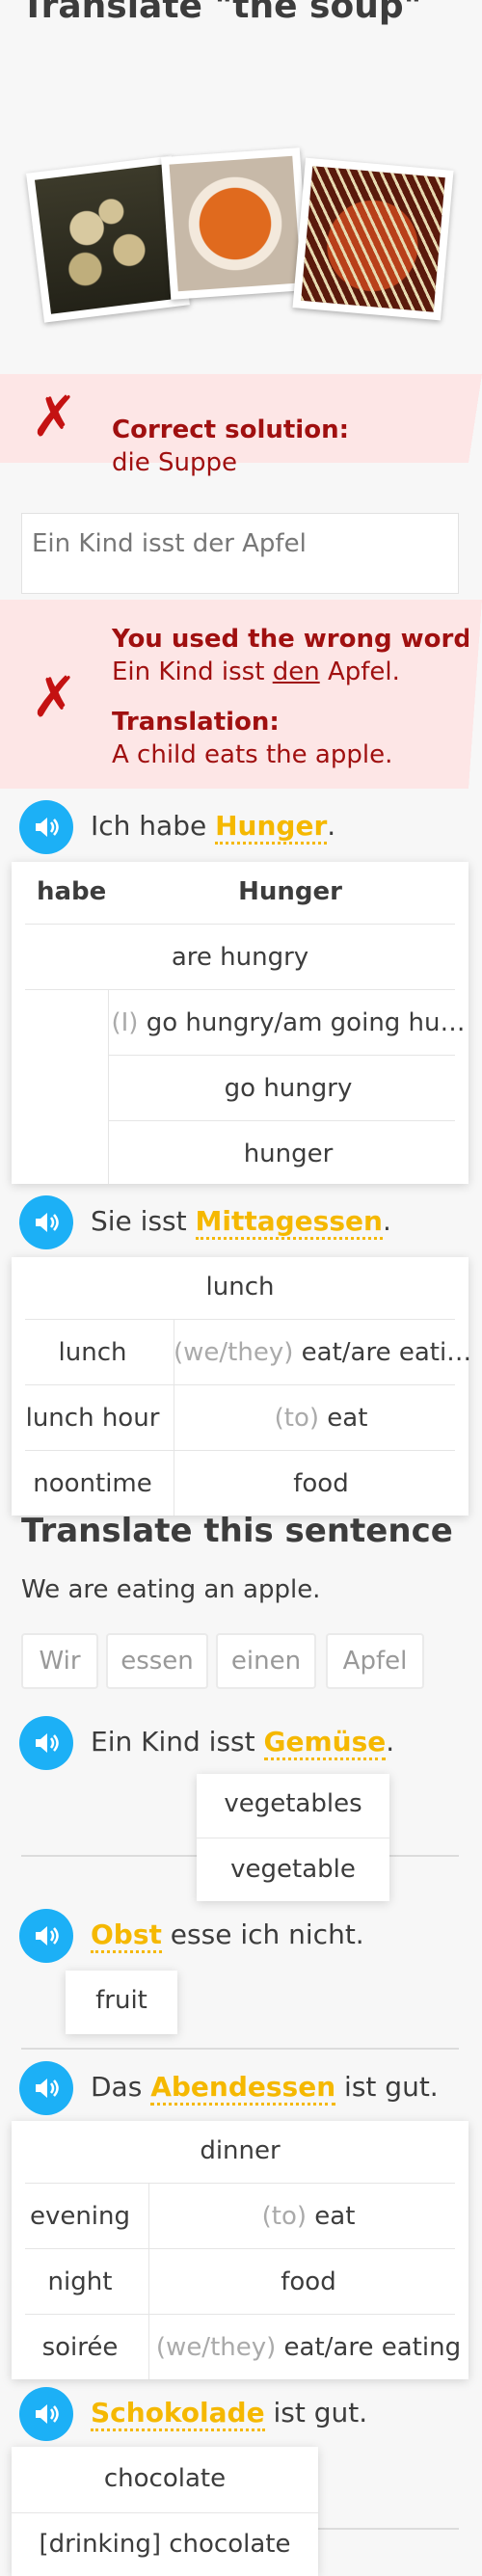 This screenshot has width=482, height=2576. What do you see at coordinates (290, 892) in the screenshot?
I see `table-header-right: Hunger` at bounding box center [290, 892].